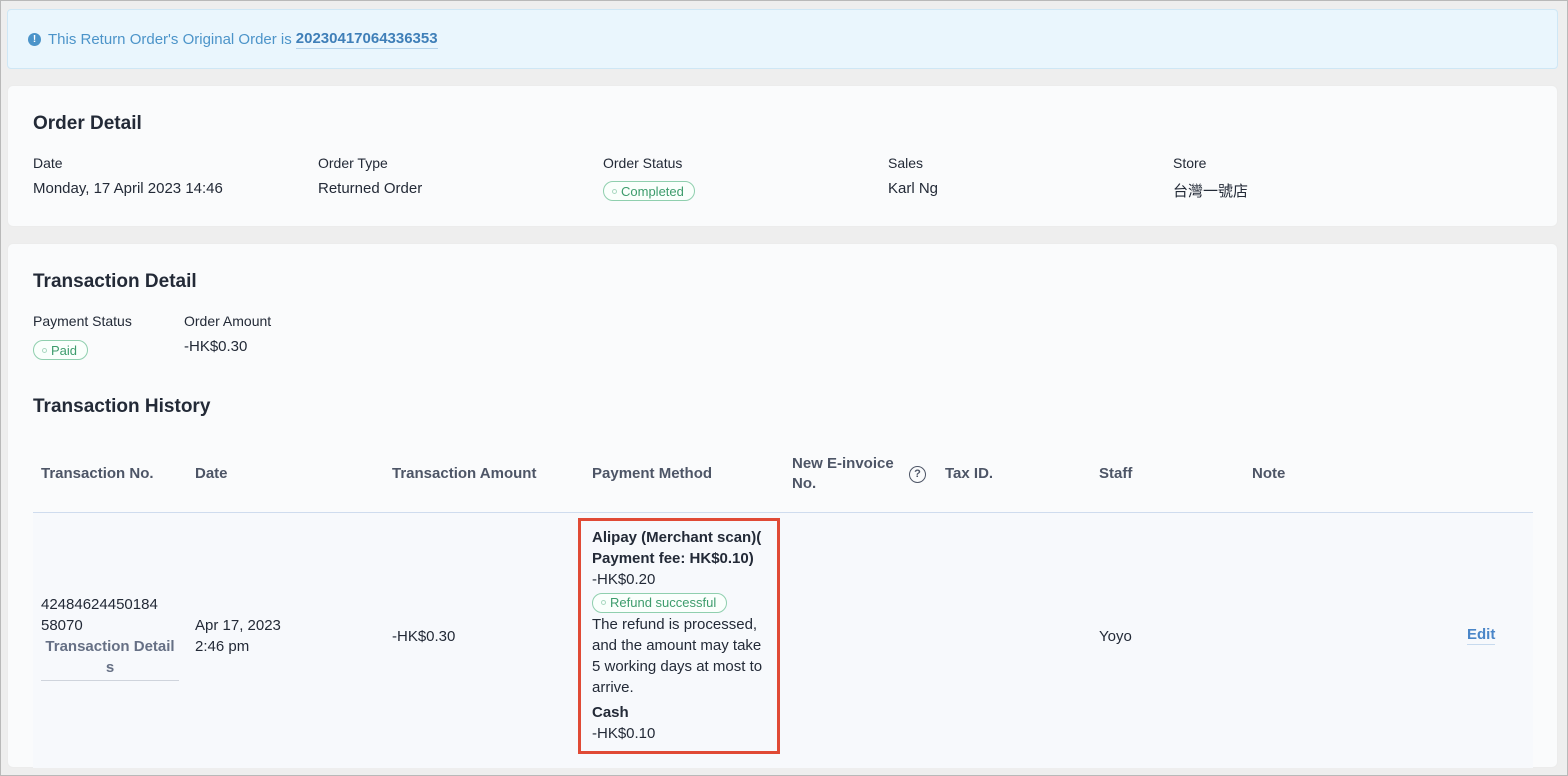 This screenshot has width=1568, height=776. I want to click on refund-note-line3: 5 working days at most to, so click(677, 666).